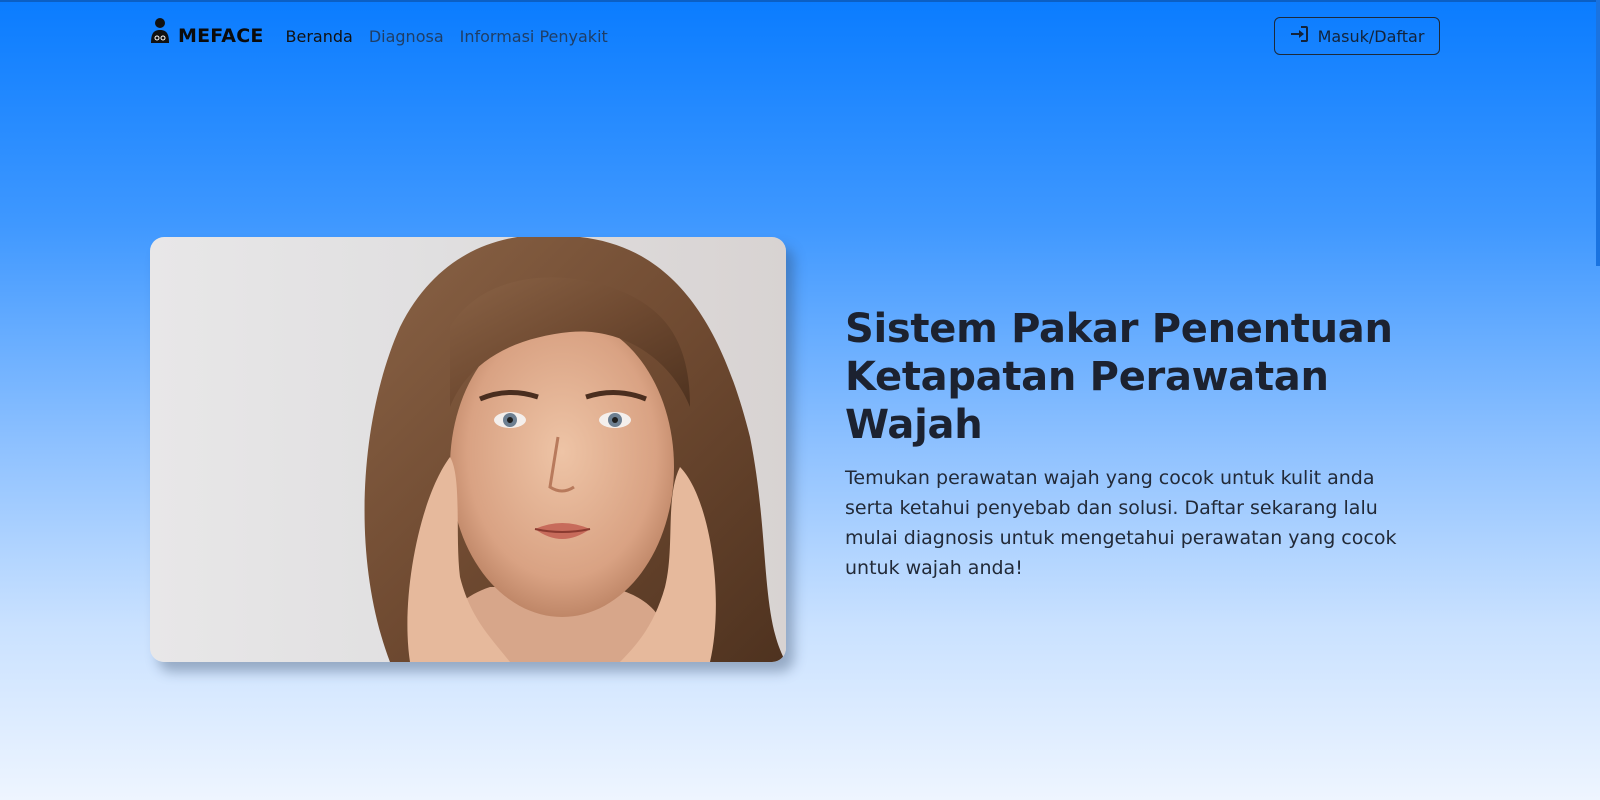 Image resolution: width=1600 pixels, height=800 pixels. What do you see at coordinates (160, 30) in the screenshot?
I see `doctor-icon` at bounding box center [160, 30].